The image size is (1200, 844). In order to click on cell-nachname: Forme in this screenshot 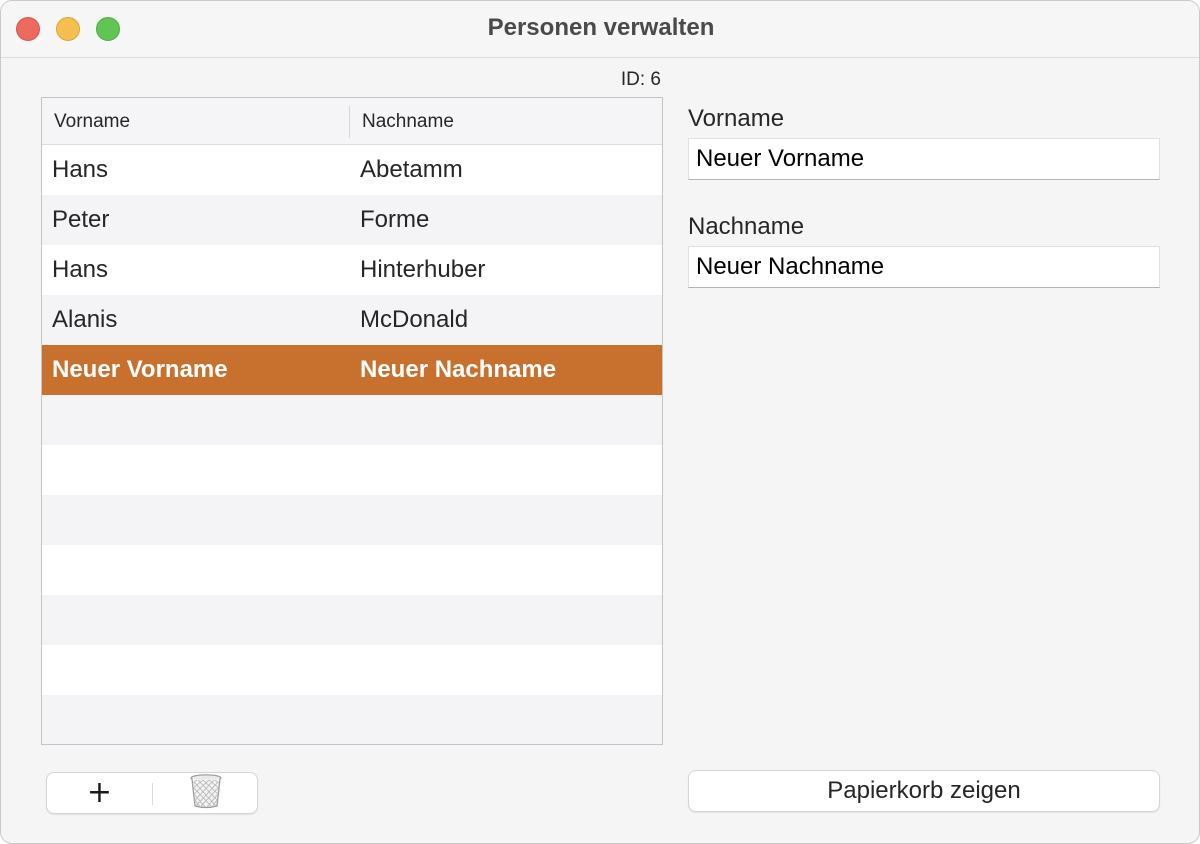, I will do `click(395, 219)`.